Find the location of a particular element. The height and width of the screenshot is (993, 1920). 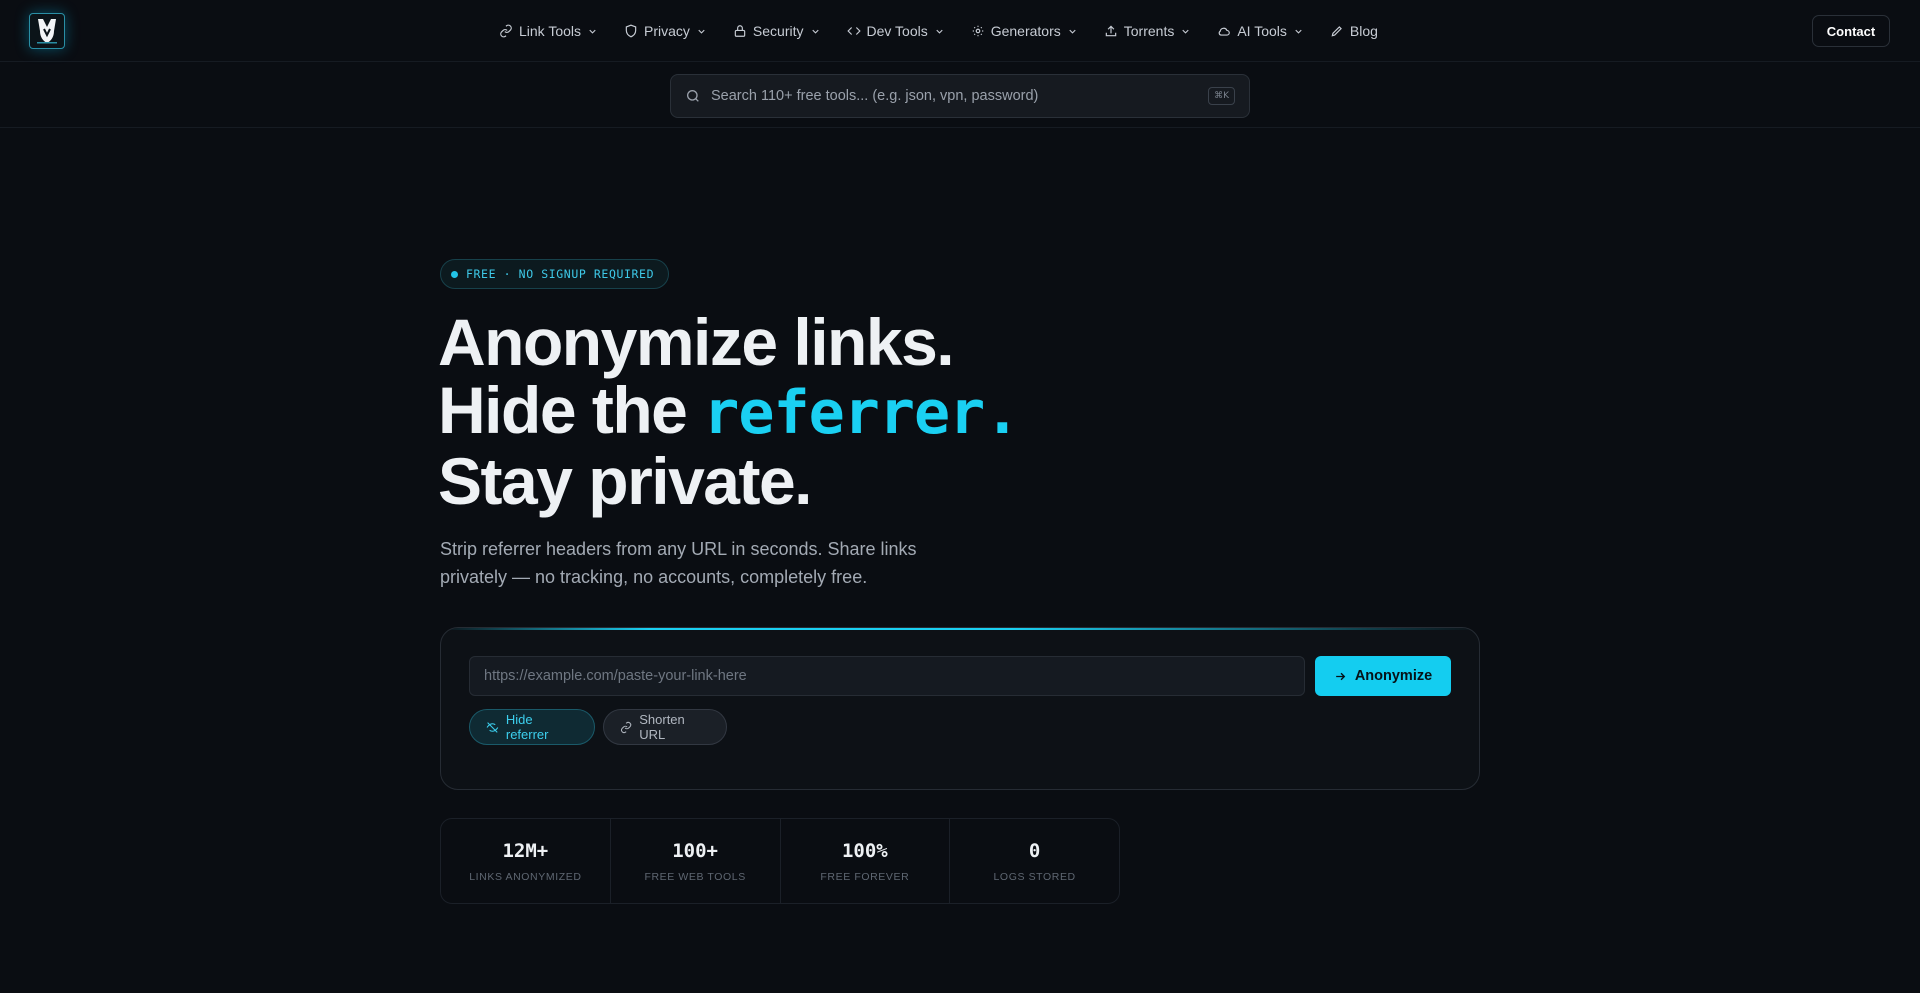

headline-line-1: Anonymize links. is located at coordinates (696, 342).